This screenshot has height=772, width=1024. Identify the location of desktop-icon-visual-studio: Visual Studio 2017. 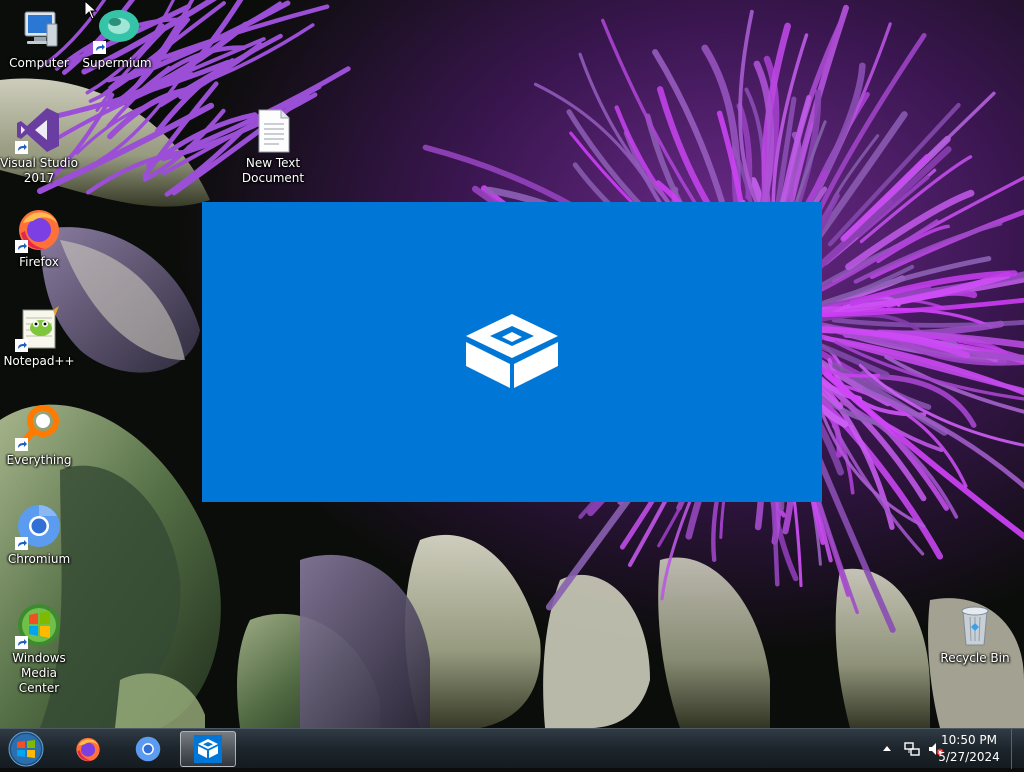
(39, 146).